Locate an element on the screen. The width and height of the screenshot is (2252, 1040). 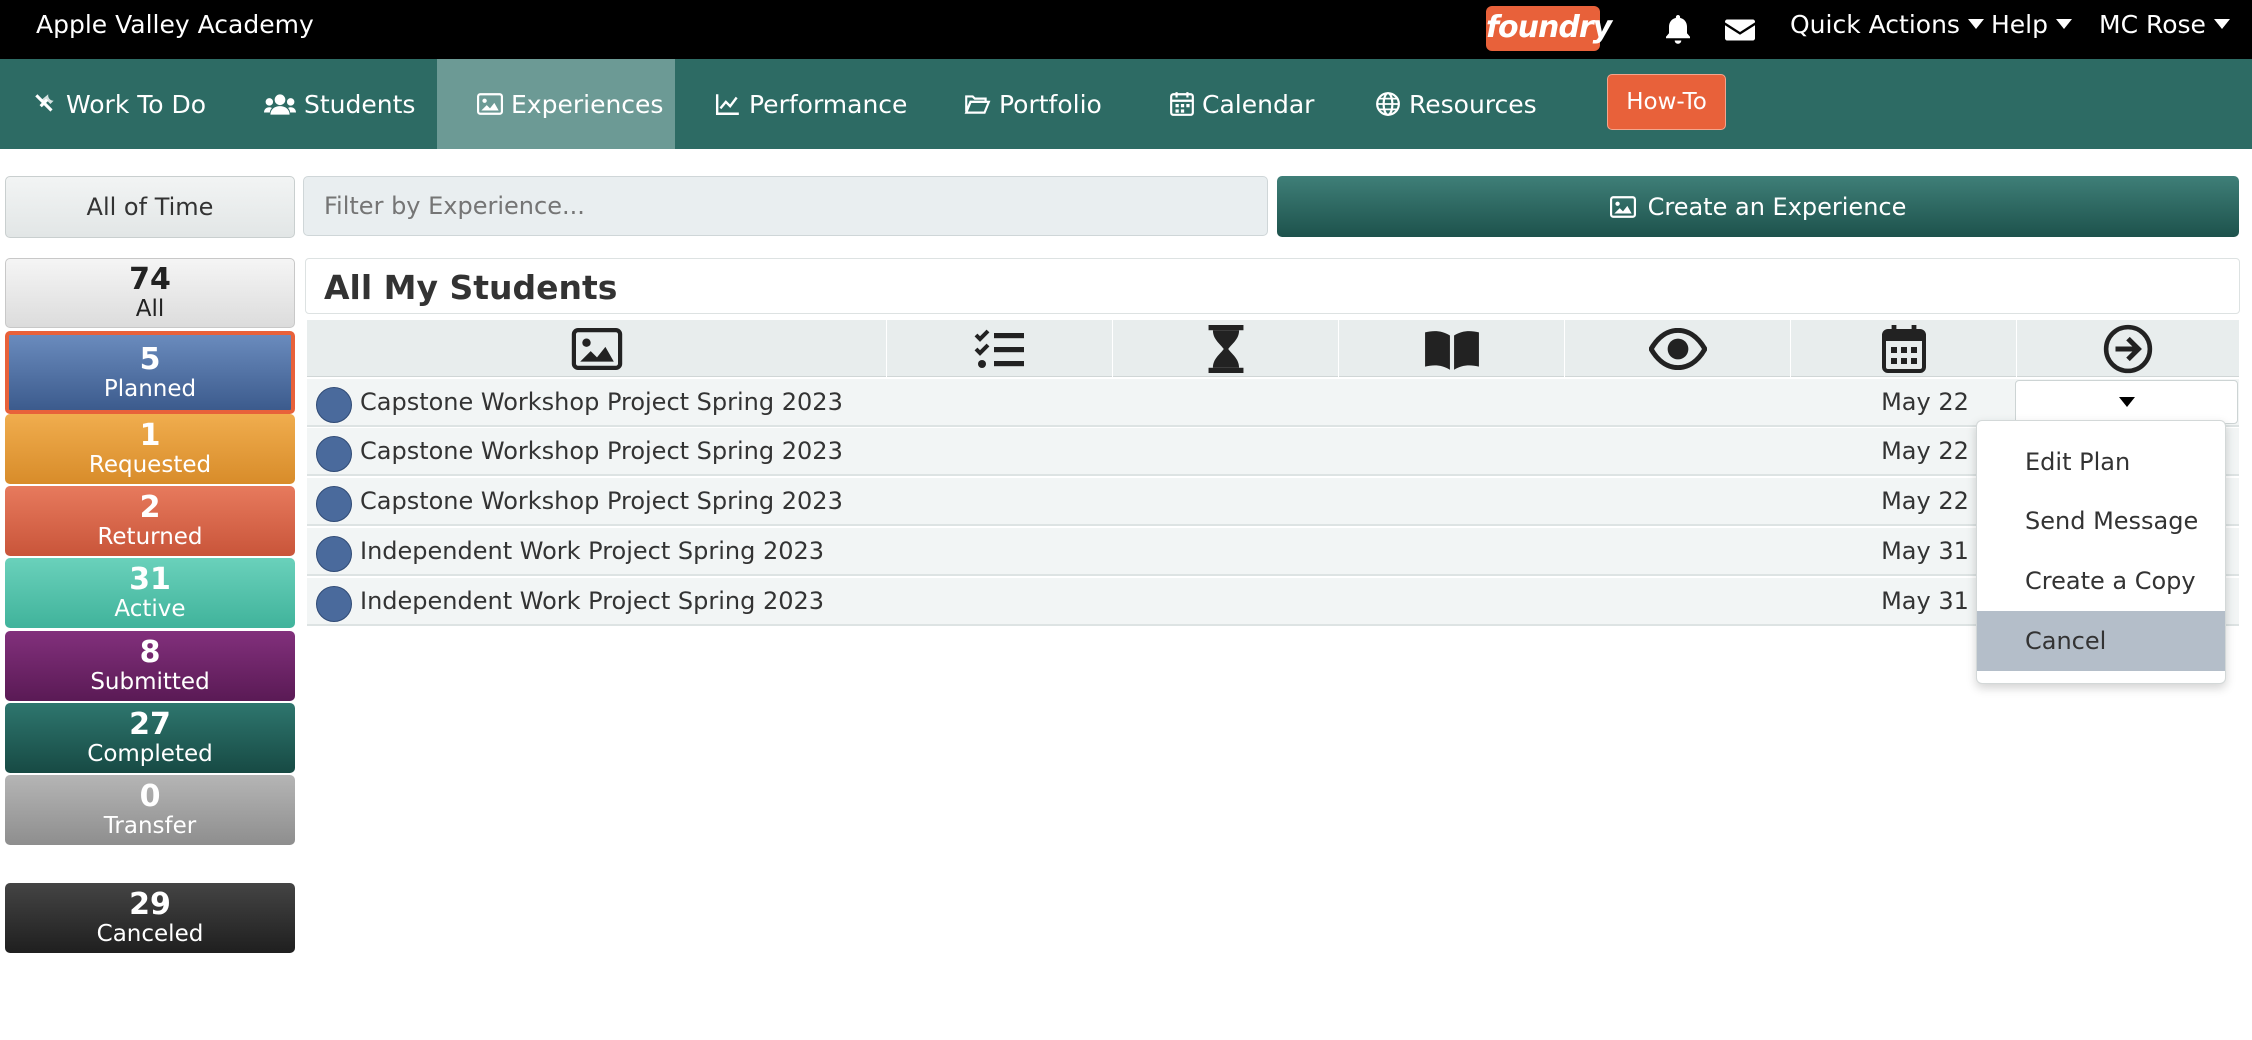
tasks-icon is located at coordinates (999, 348).